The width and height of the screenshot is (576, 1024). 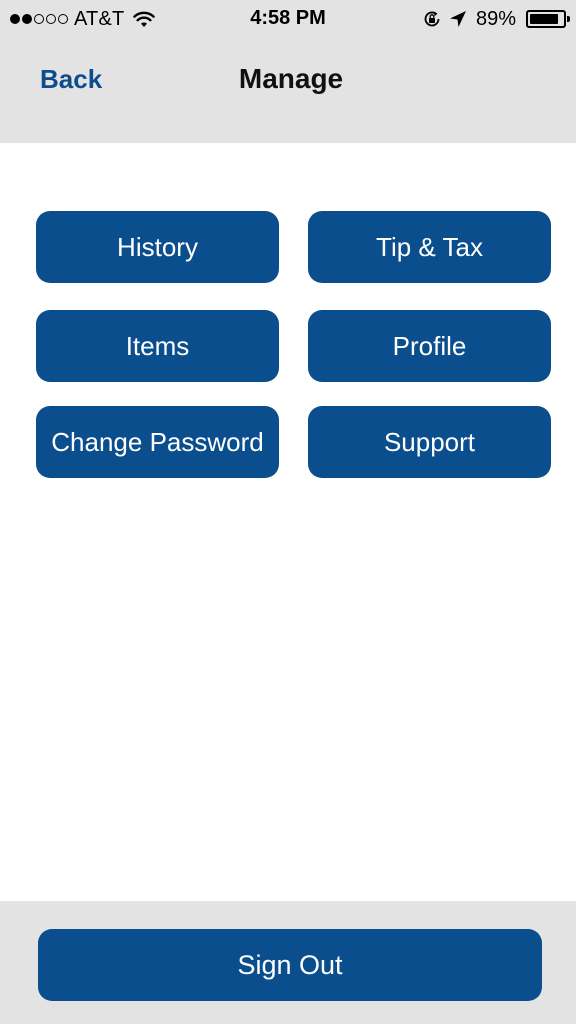 What do you see at coordinates (288, 19) in the screenshot?
I see `status-bar: AT&T 4:58 PM 89%` at bounding box center [288, 19].